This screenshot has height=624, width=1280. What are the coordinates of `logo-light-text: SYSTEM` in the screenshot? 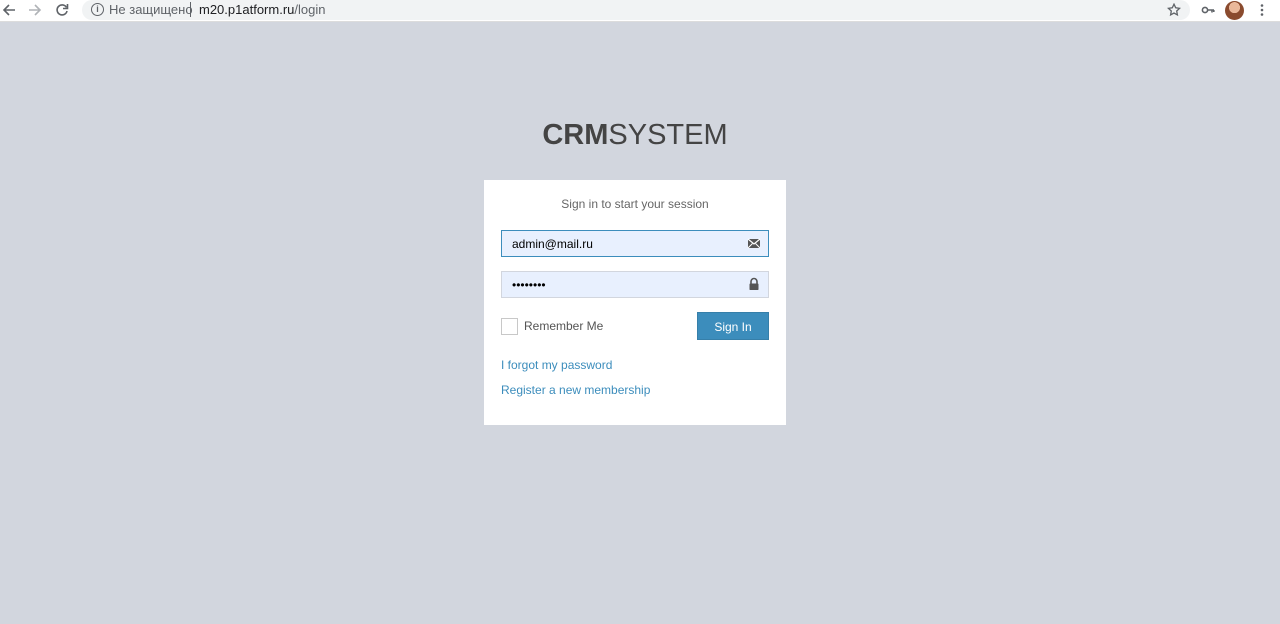 It's located at (668, 135).